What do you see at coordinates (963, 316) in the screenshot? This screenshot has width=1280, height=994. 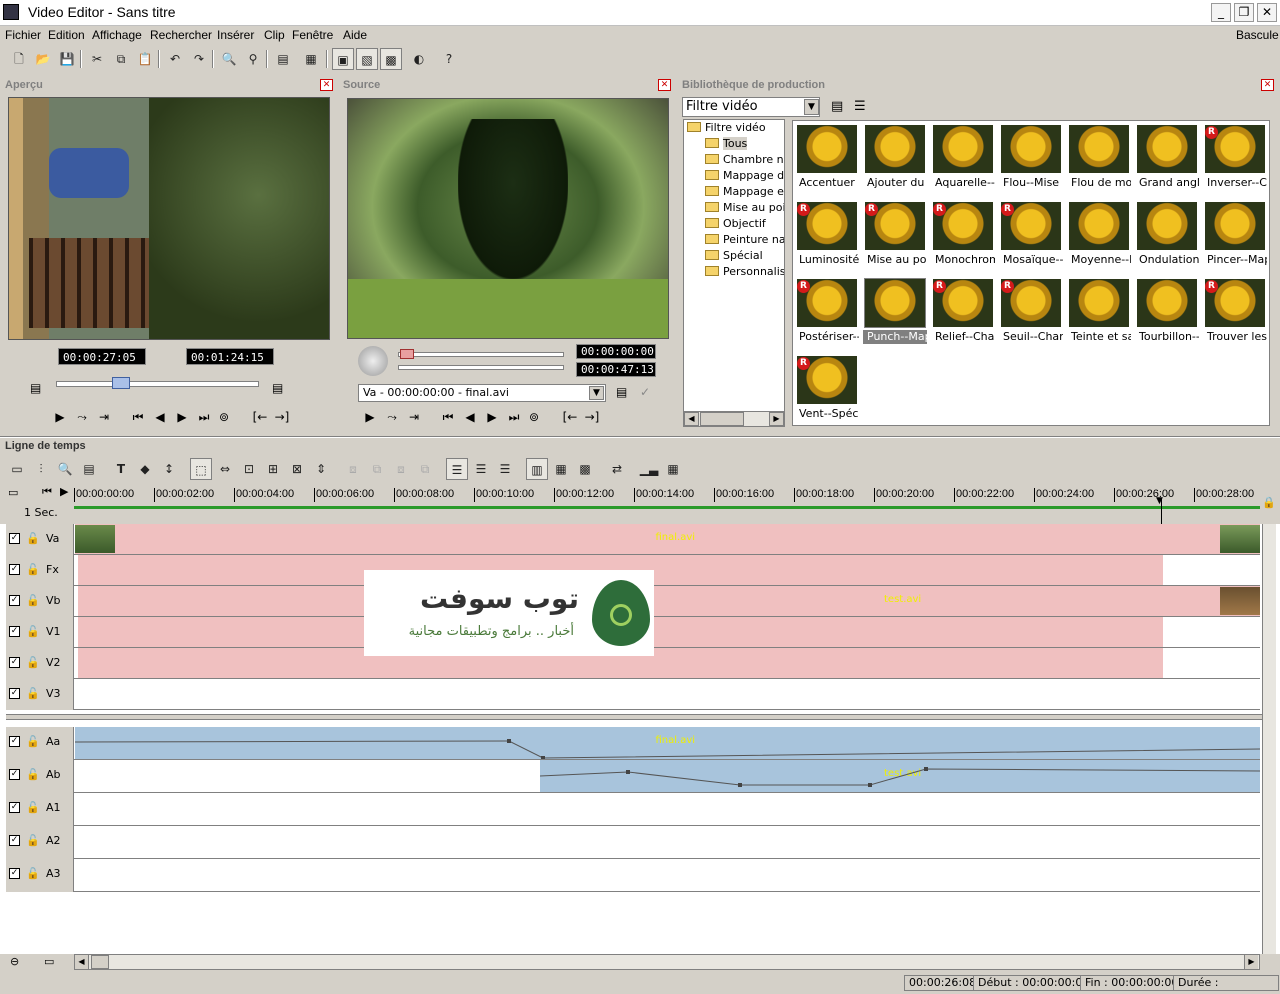 I see `library-item: R Relief--Char` at bounding box center [963, 316].